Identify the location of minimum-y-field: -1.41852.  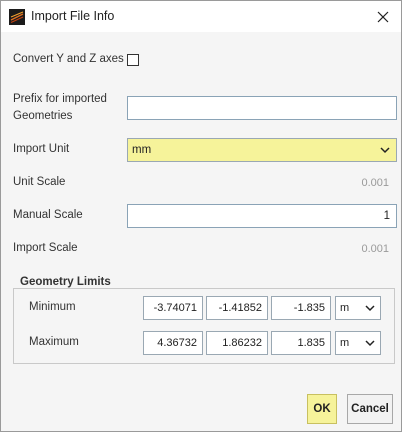
(237, 308).